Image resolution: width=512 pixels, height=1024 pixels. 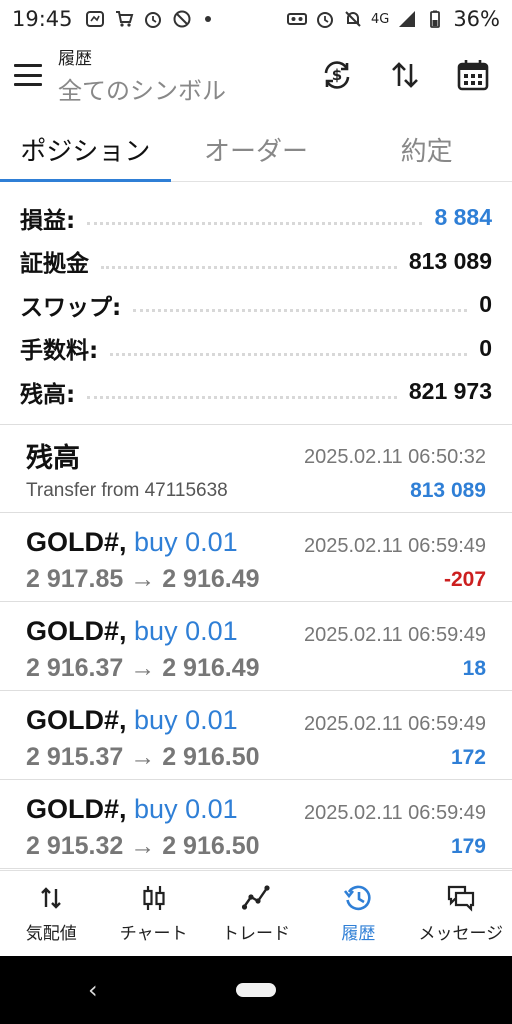 I want to click on page-title: 履歴, so click(x=75, y=59).